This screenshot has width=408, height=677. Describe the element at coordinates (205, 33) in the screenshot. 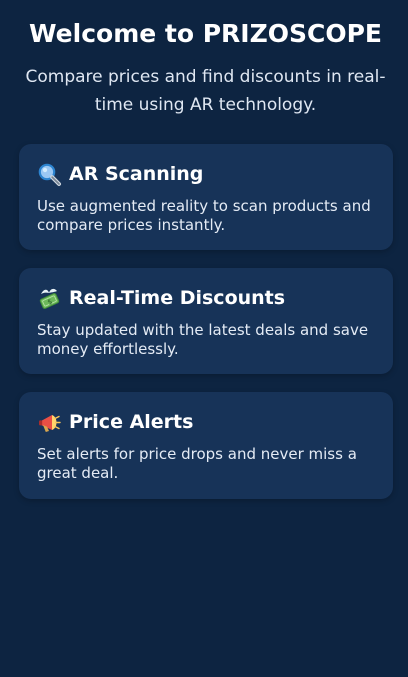

I see `page-title: Welcome to PRIZOSCOPE` at that location.